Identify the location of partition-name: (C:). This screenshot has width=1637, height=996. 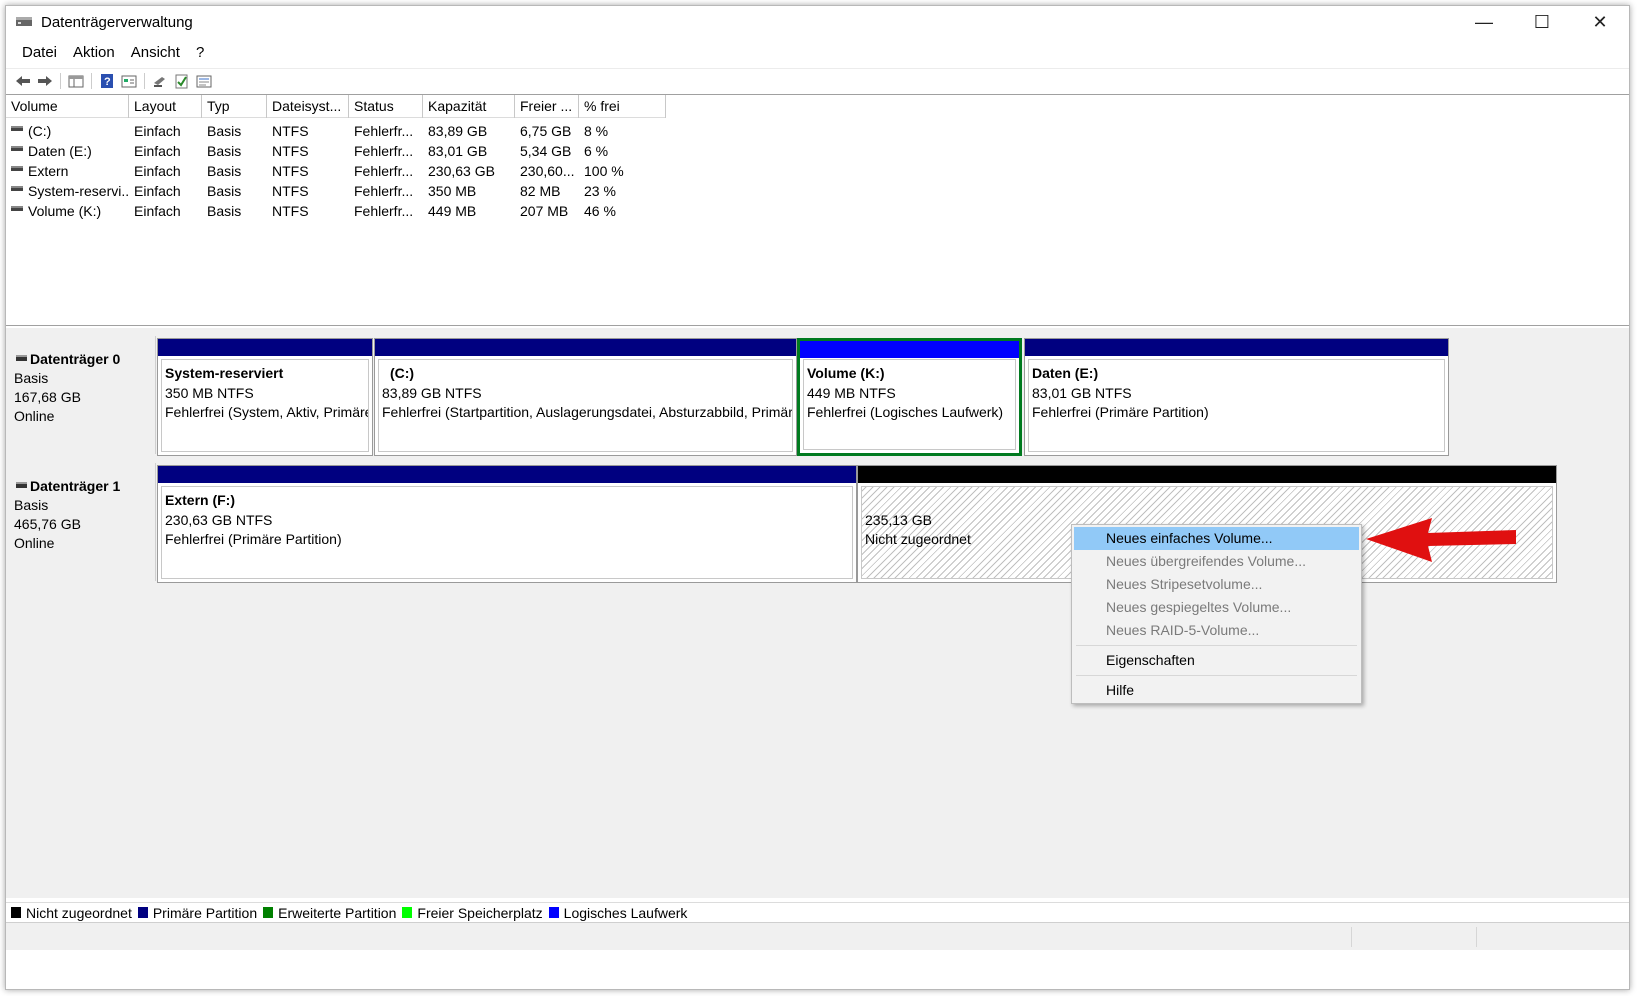
(402, 373).